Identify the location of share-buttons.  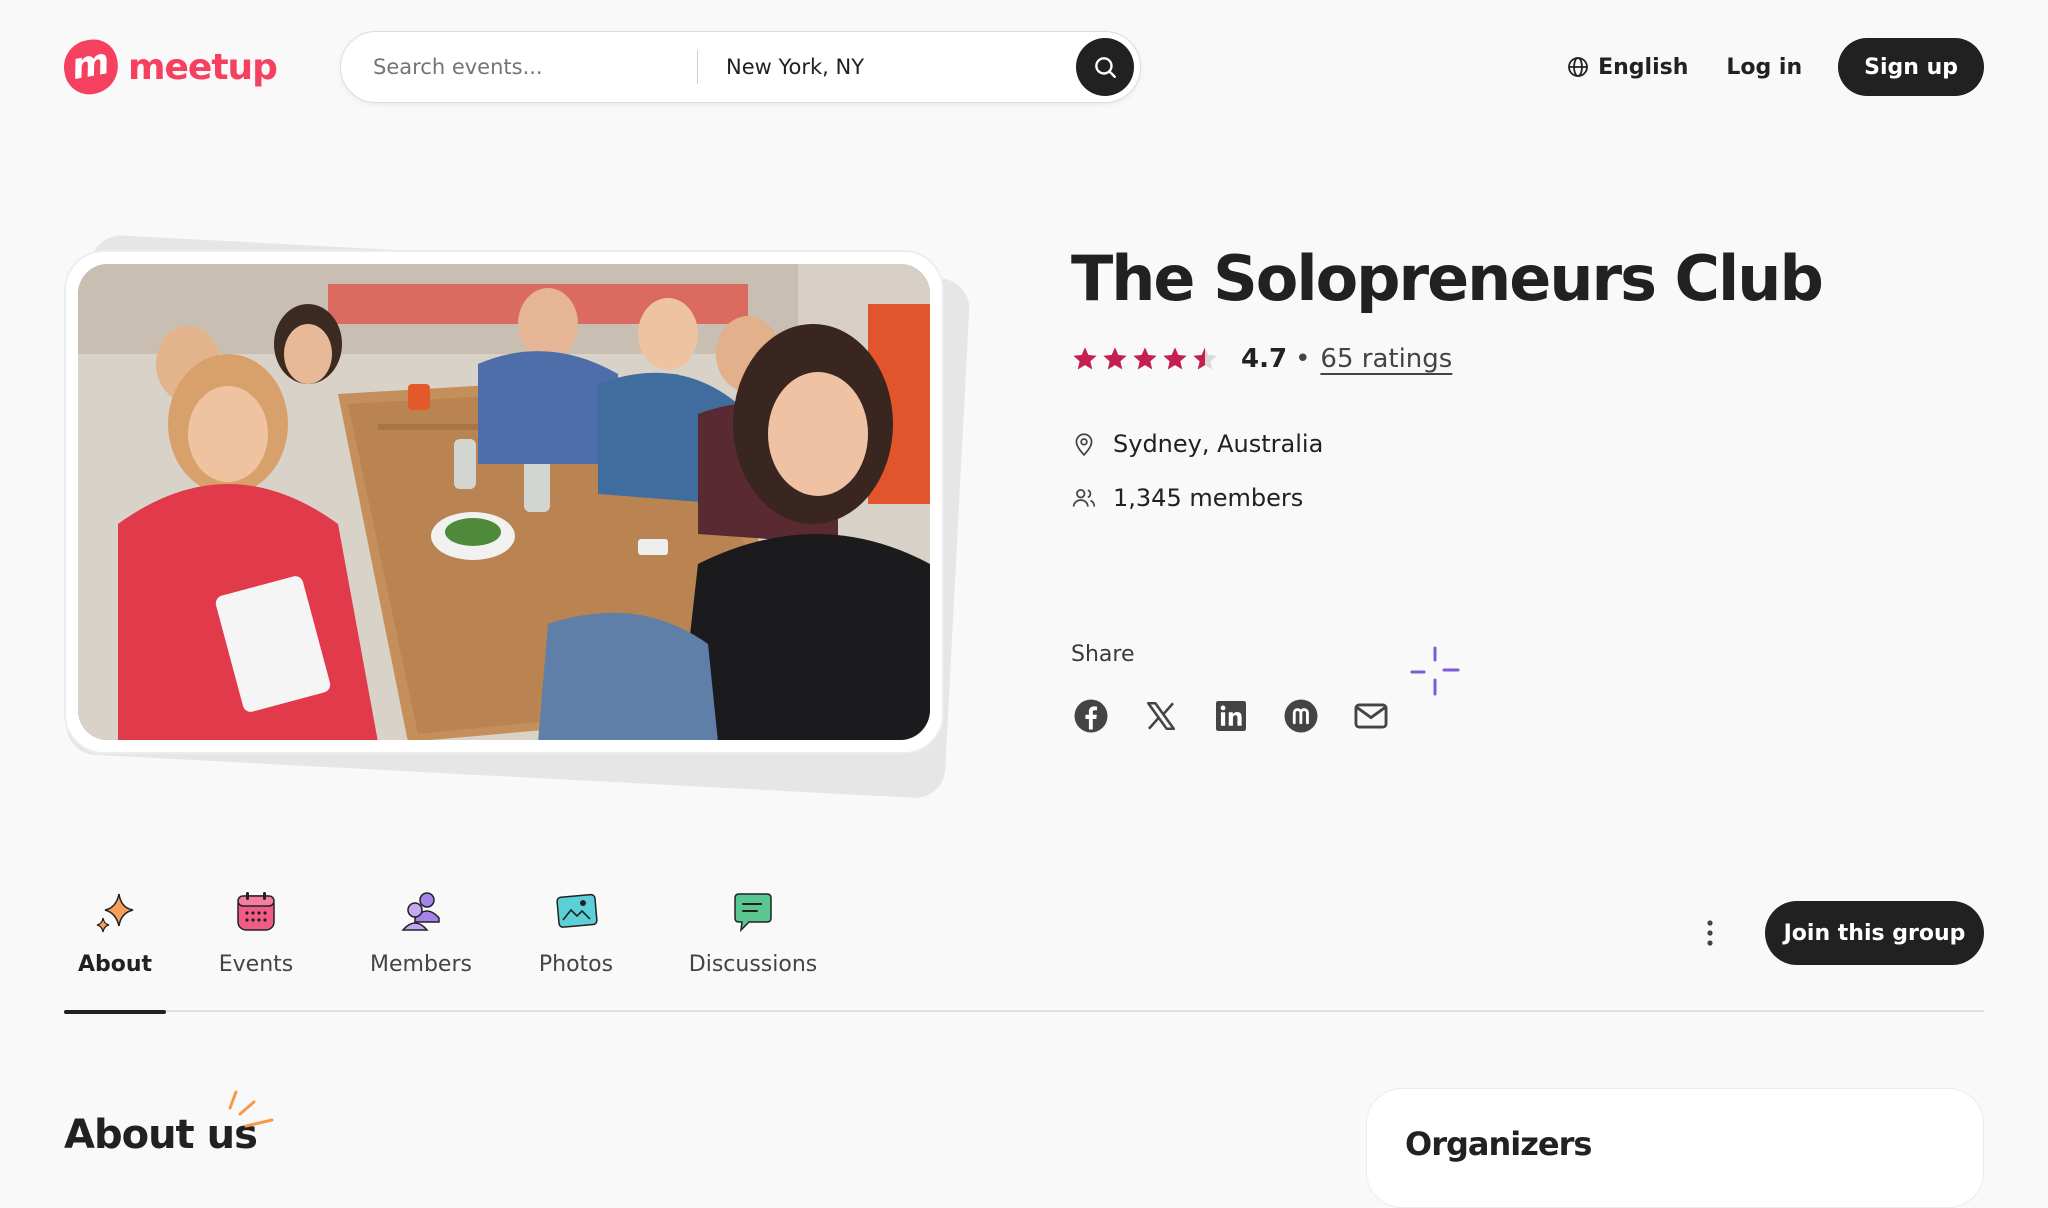
(1246, 716).